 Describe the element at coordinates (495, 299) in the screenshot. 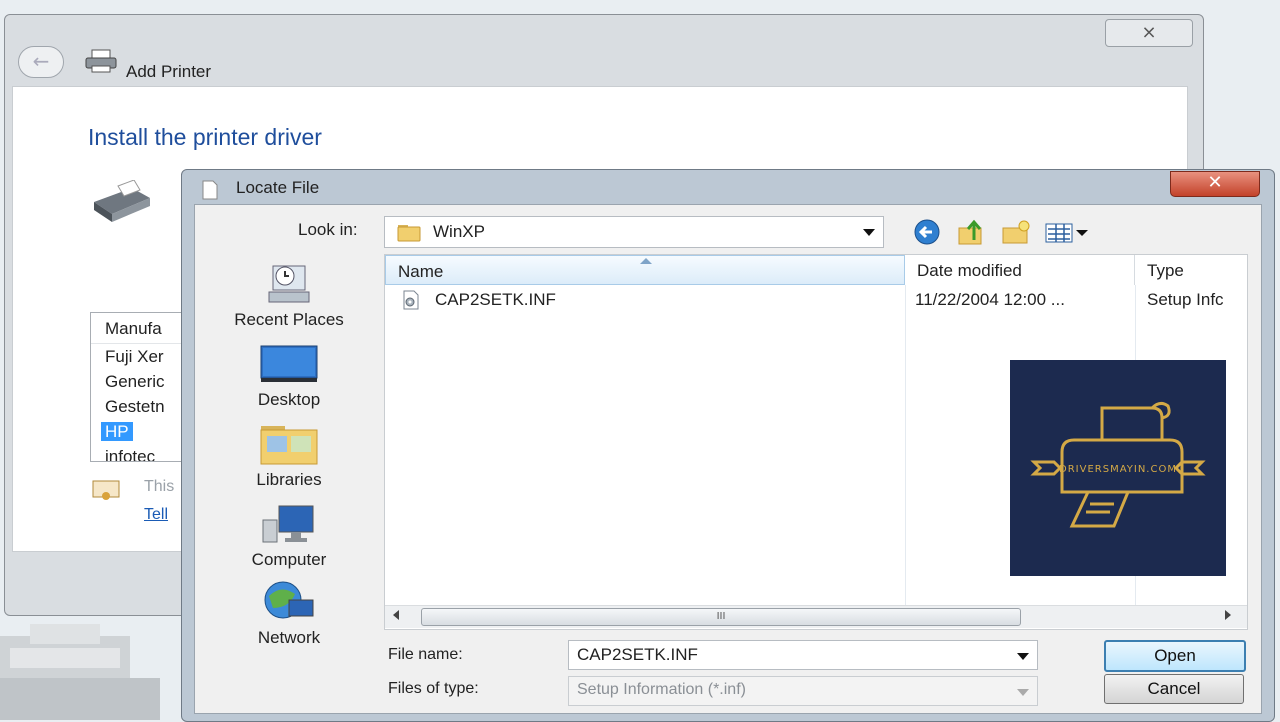

I see `file-name-cell: CAP2SETK.INF` at that location.